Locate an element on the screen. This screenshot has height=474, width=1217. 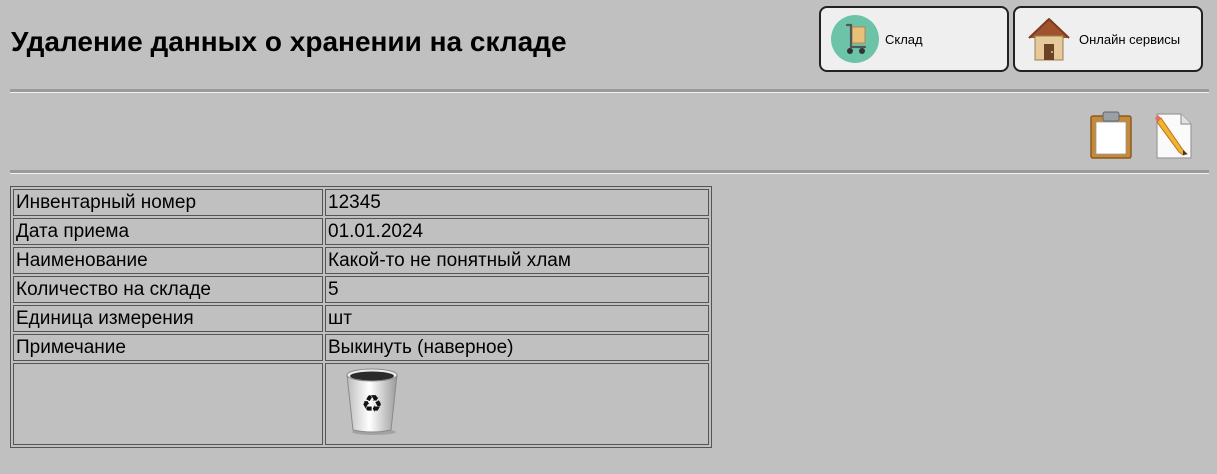
header-divider is located at coordinates (609, 91).